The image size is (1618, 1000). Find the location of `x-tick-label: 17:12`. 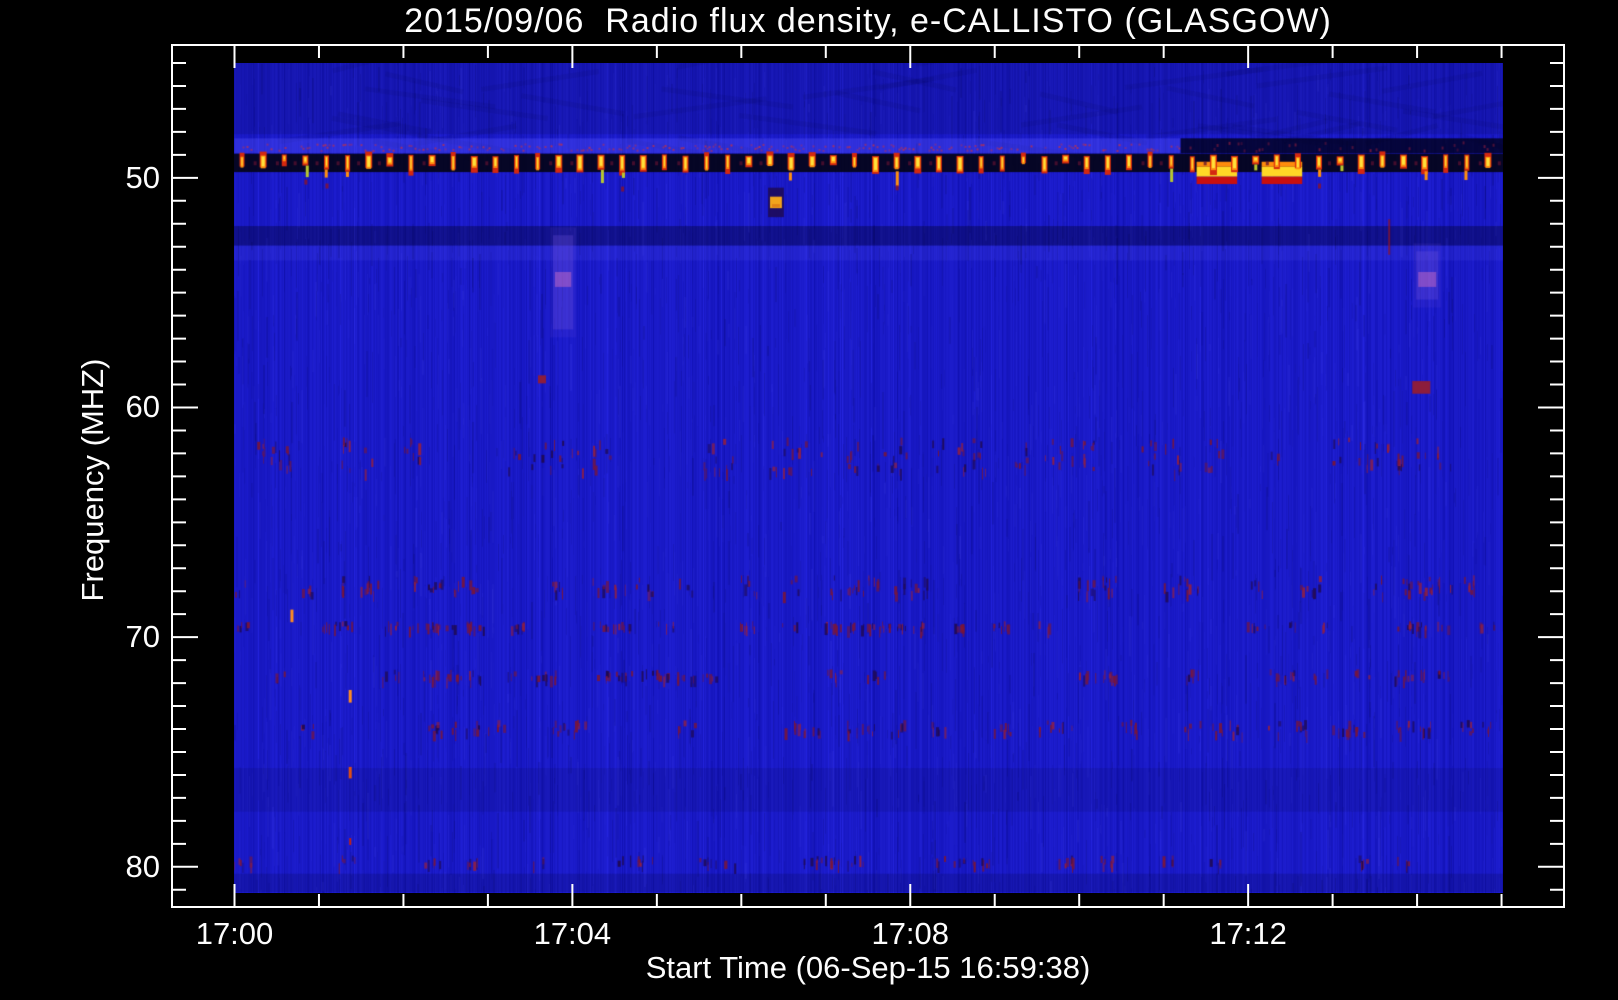

x-tick-label: 17:12 is located at coordinates (1248, 933).